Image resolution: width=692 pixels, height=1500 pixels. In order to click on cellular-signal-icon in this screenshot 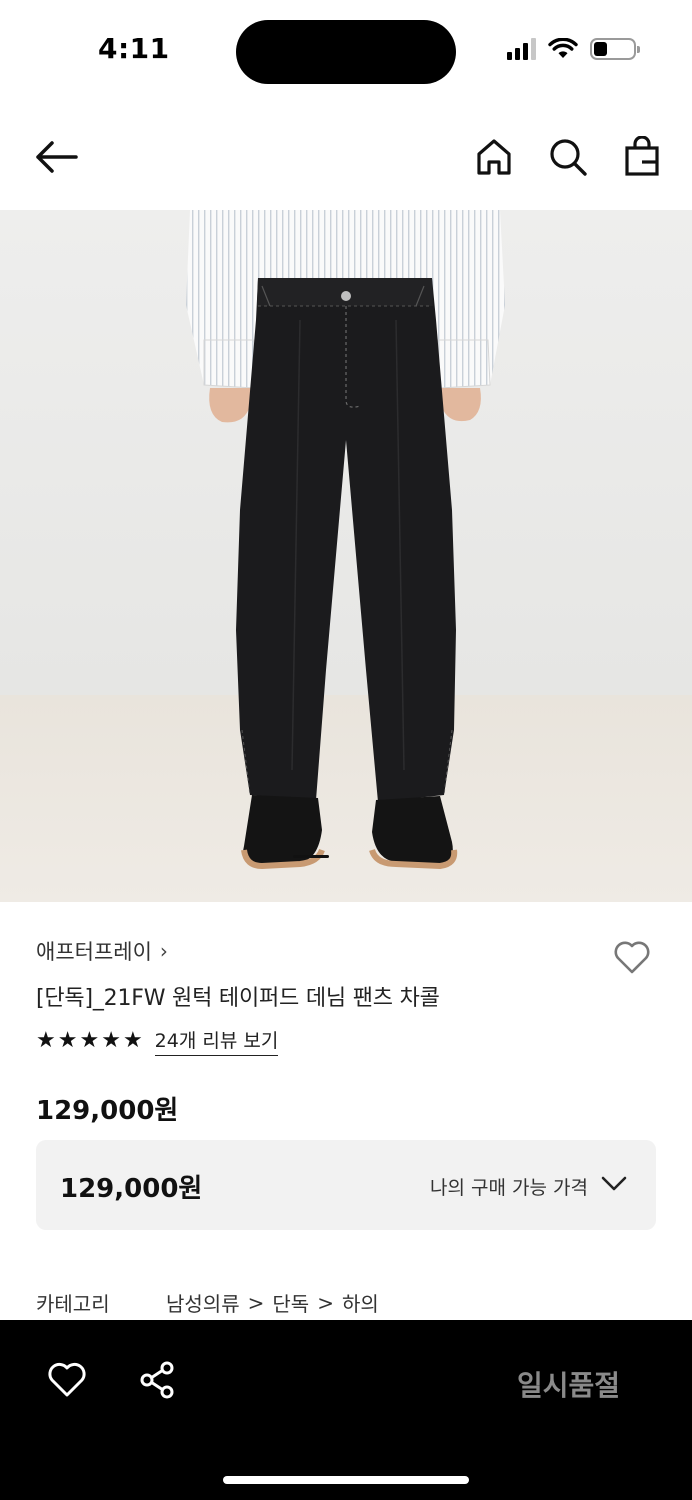, I will do `click(521, 49)`.